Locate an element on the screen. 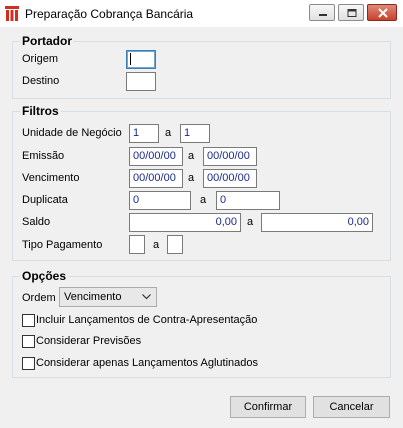 Image resolution: width=403 pixels, height=428 pixels. duplicata-sep: a is located at coordinates (203, 200).